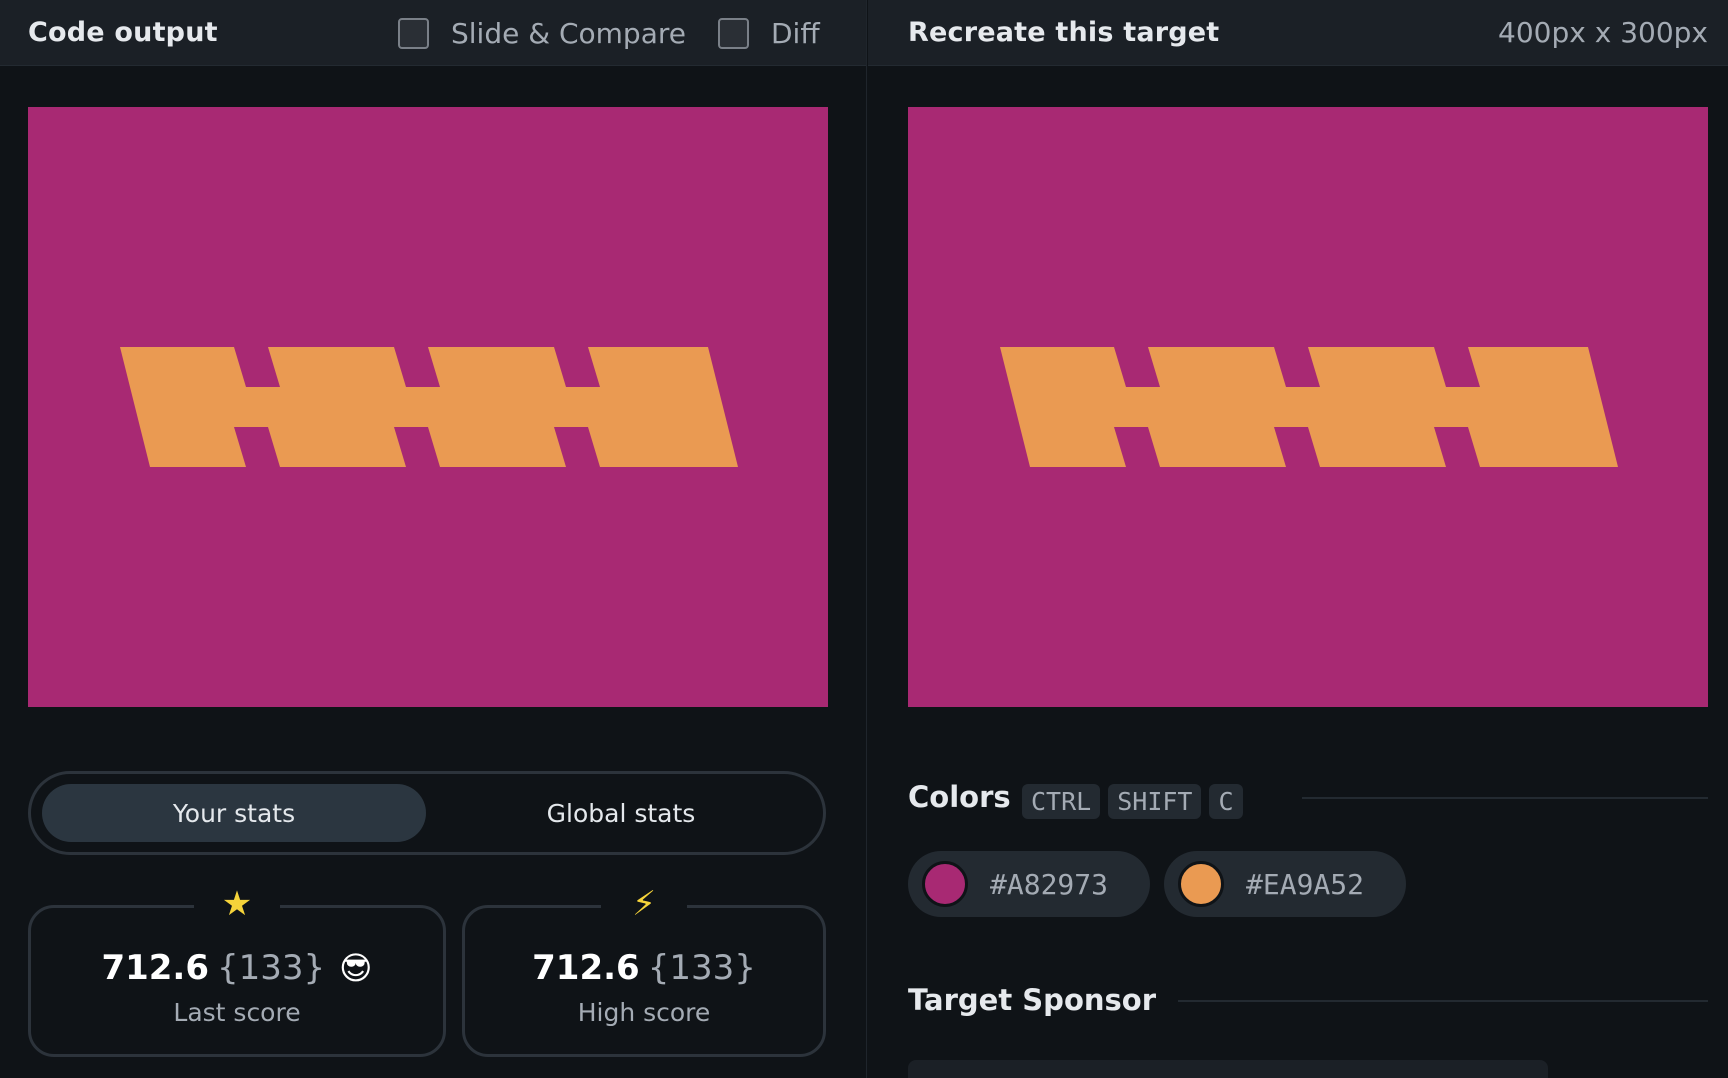 The height and width of the screenshot is (1078, 1728). I want to click on slide-compare-toggle: Slide & Compare, so click(542, 33).